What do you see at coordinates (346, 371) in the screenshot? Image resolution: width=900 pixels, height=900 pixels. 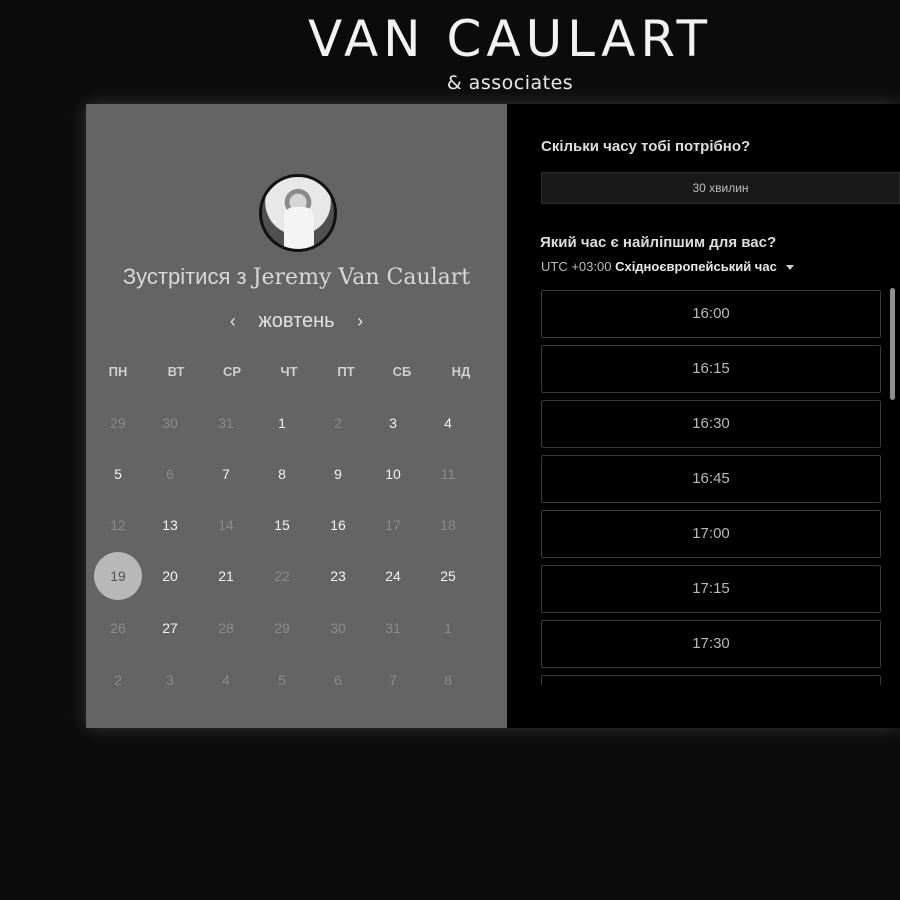 I see `weekday-label: ПТ` at bounding box center [346, 371].